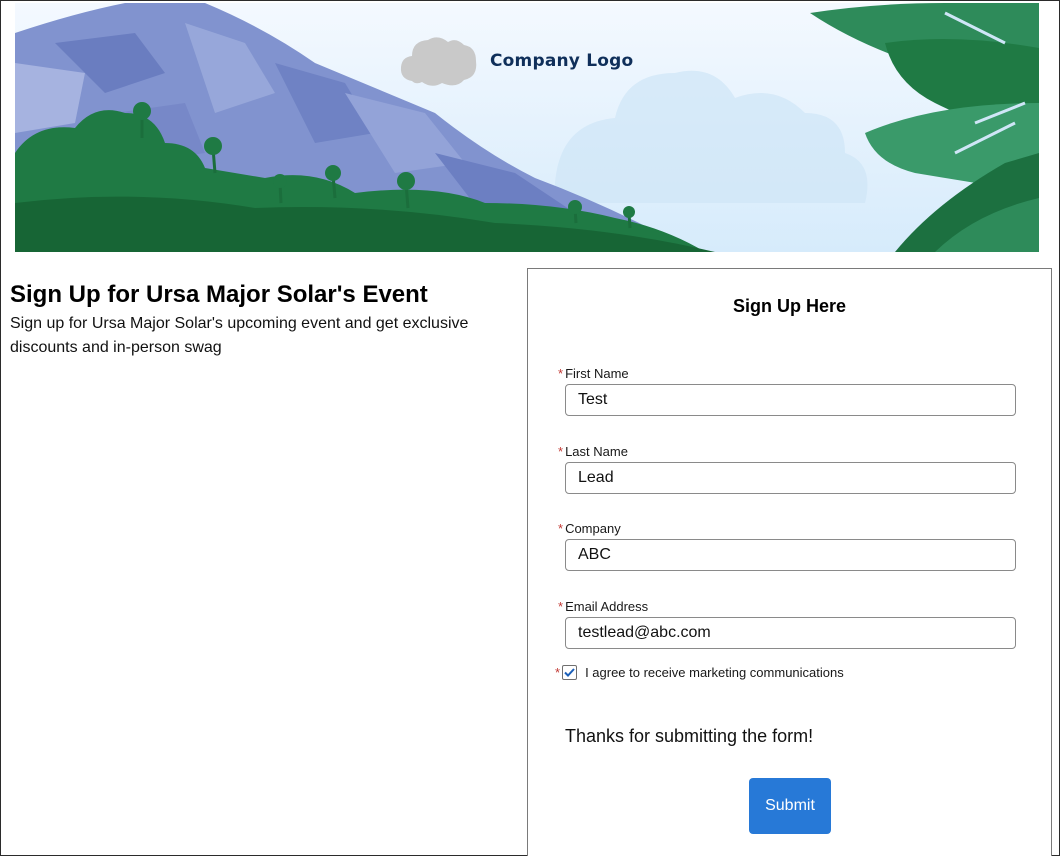 The image size is (1060, 856). What do you see at coordinates (790, 400) in the screenshot?
I see `first-name-input` at bounding box center [790, 400].